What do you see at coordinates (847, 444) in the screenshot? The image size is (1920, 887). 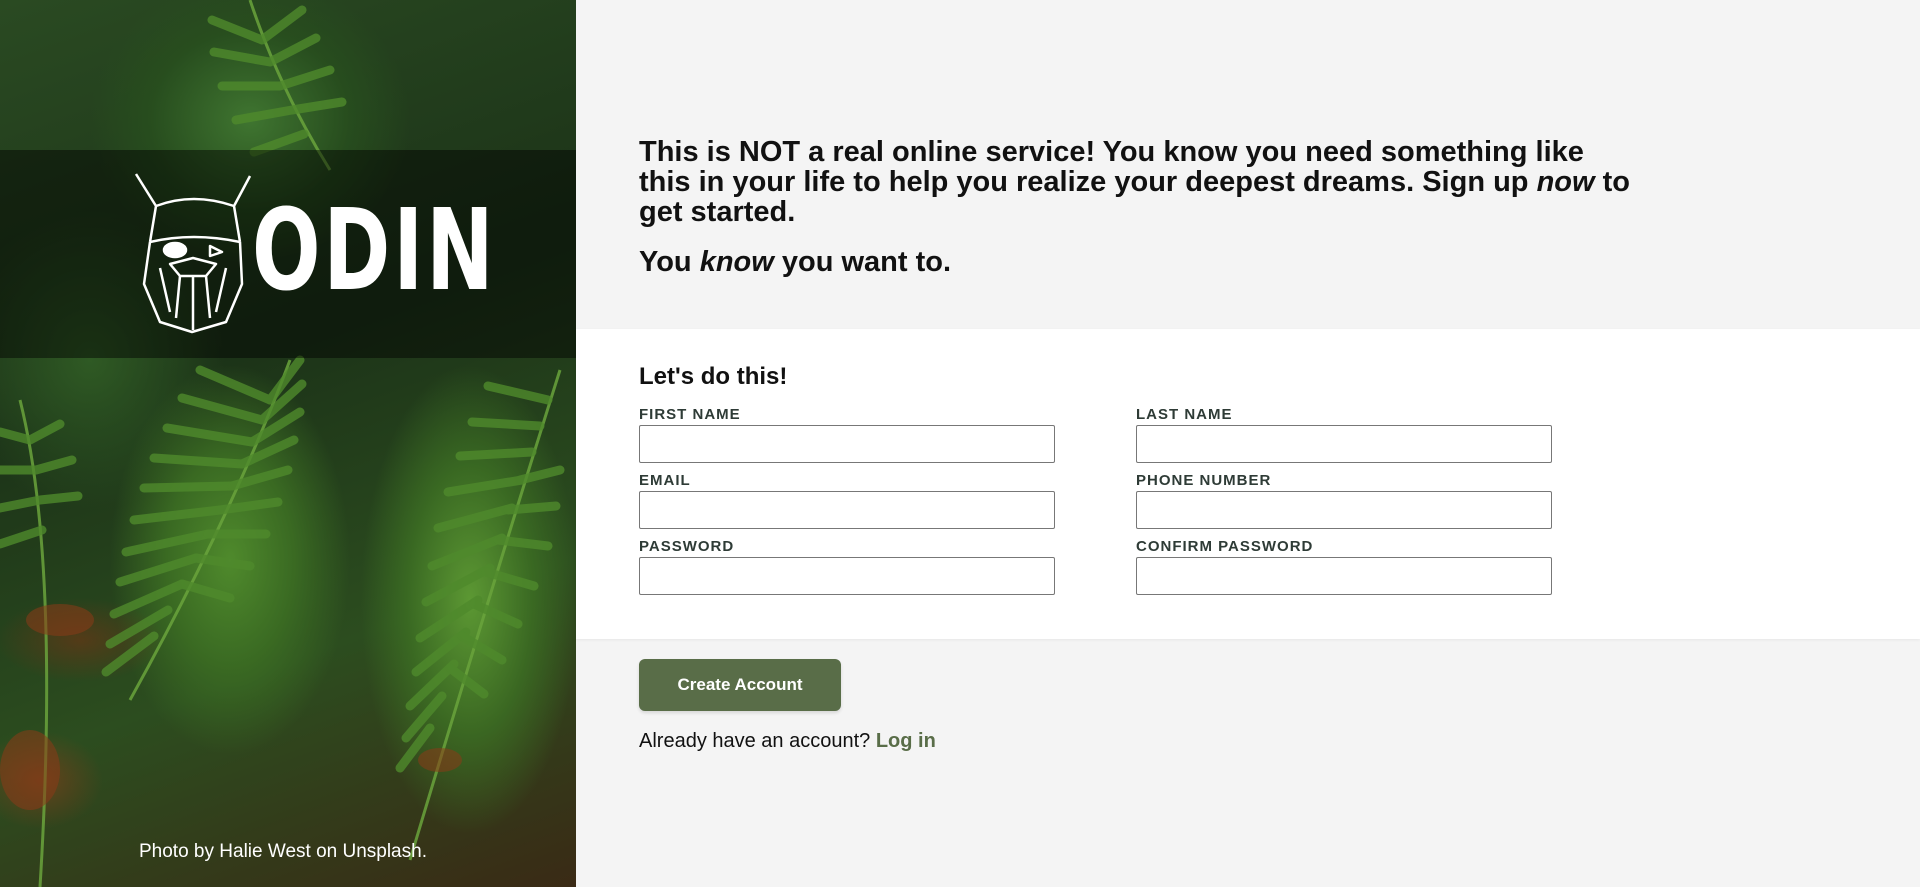 I see `first-name-input` at bounding box center [847, 444].